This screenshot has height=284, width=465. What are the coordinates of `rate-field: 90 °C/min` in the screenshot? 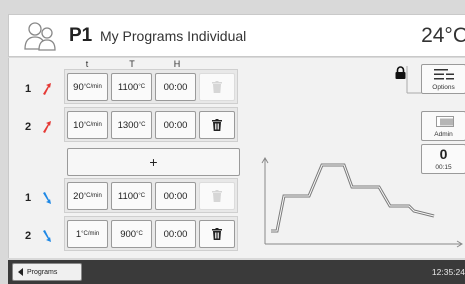 It's located at (87, 87).